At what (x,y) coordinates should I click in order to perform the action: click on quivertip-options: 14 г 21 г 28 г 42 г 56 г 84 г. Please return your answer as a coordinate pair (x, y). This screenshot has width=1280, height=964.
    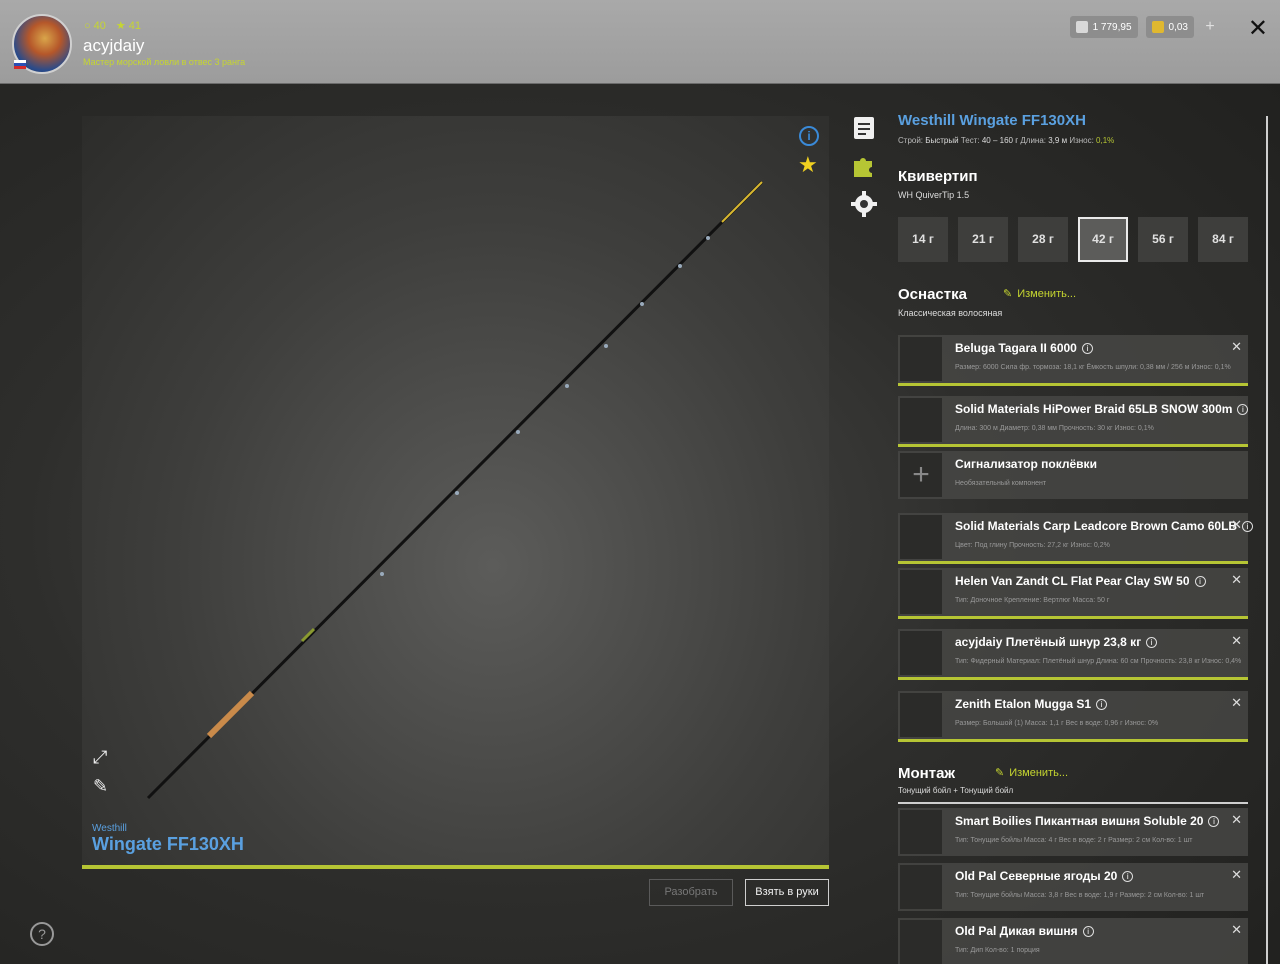
    Looking at the image, I should click on (1073, 239).